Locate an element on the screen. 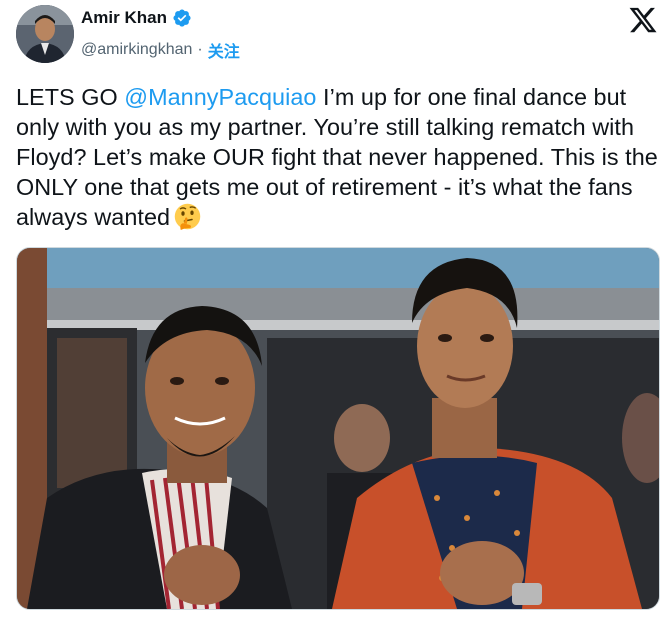  thinking-face-emoji-icon is located at coordinates (187, 216).